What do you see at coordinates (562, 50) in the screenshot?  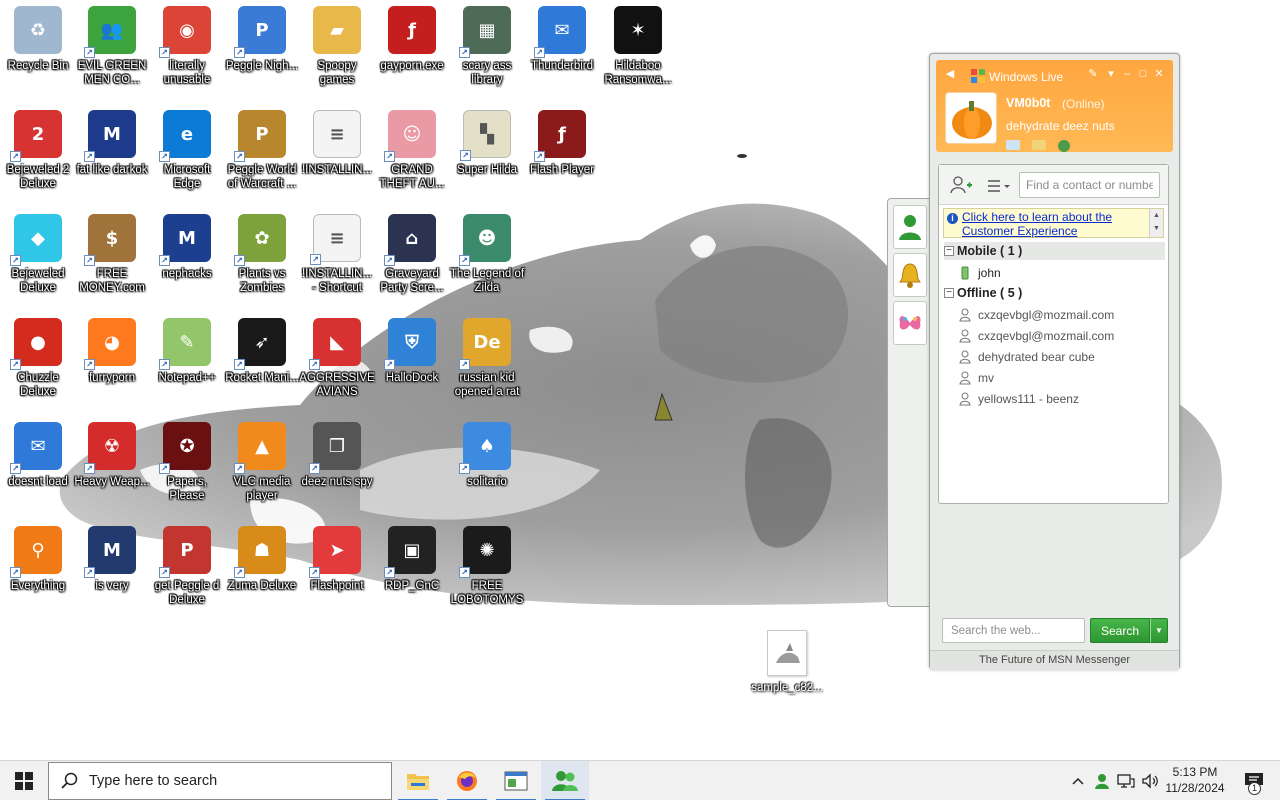 I see `desktop-icon: ✉ ↗ Thunderbird` at bounding box center [562, 50].